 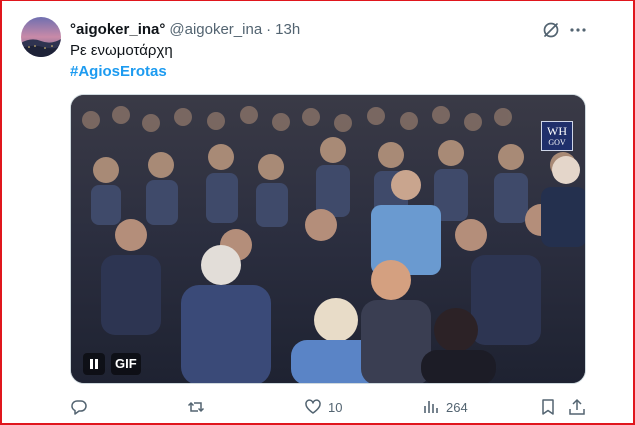 I want to click on gif-controls: GIF, so click(x=112, y=364).